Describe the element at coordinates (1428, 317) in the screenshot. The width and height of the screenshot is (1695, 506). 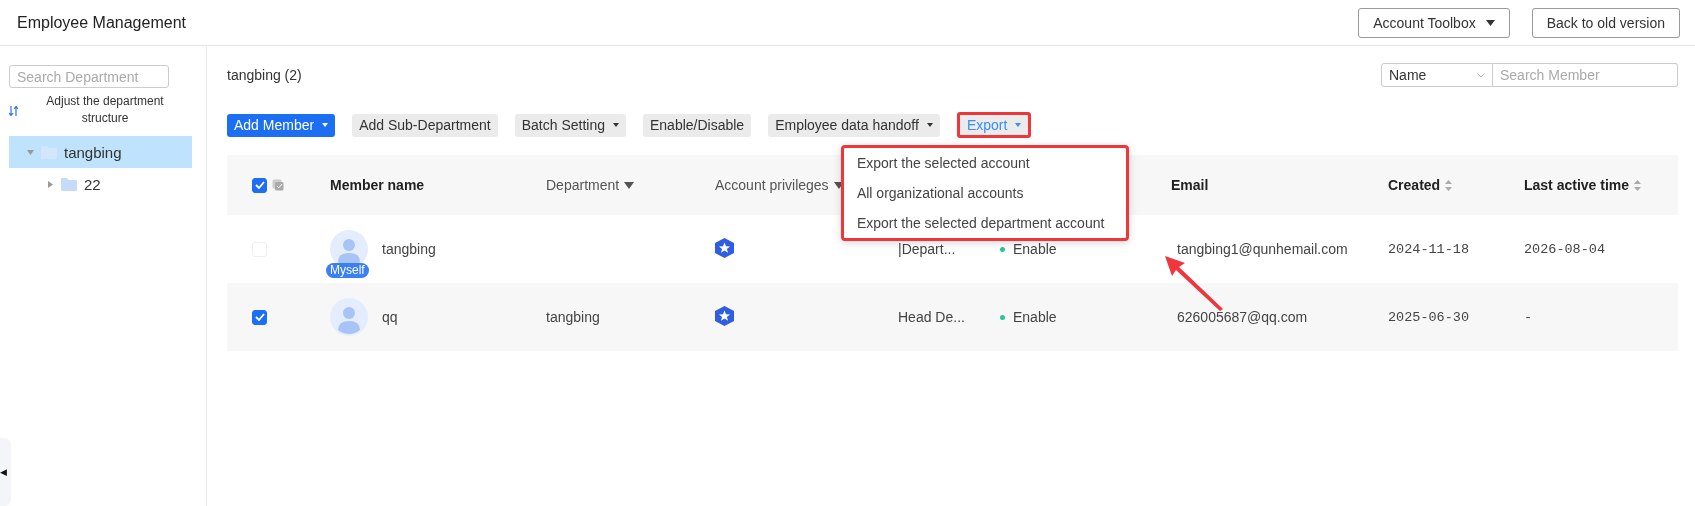
I see `table-cell-text: 2025-06-30` at that location.